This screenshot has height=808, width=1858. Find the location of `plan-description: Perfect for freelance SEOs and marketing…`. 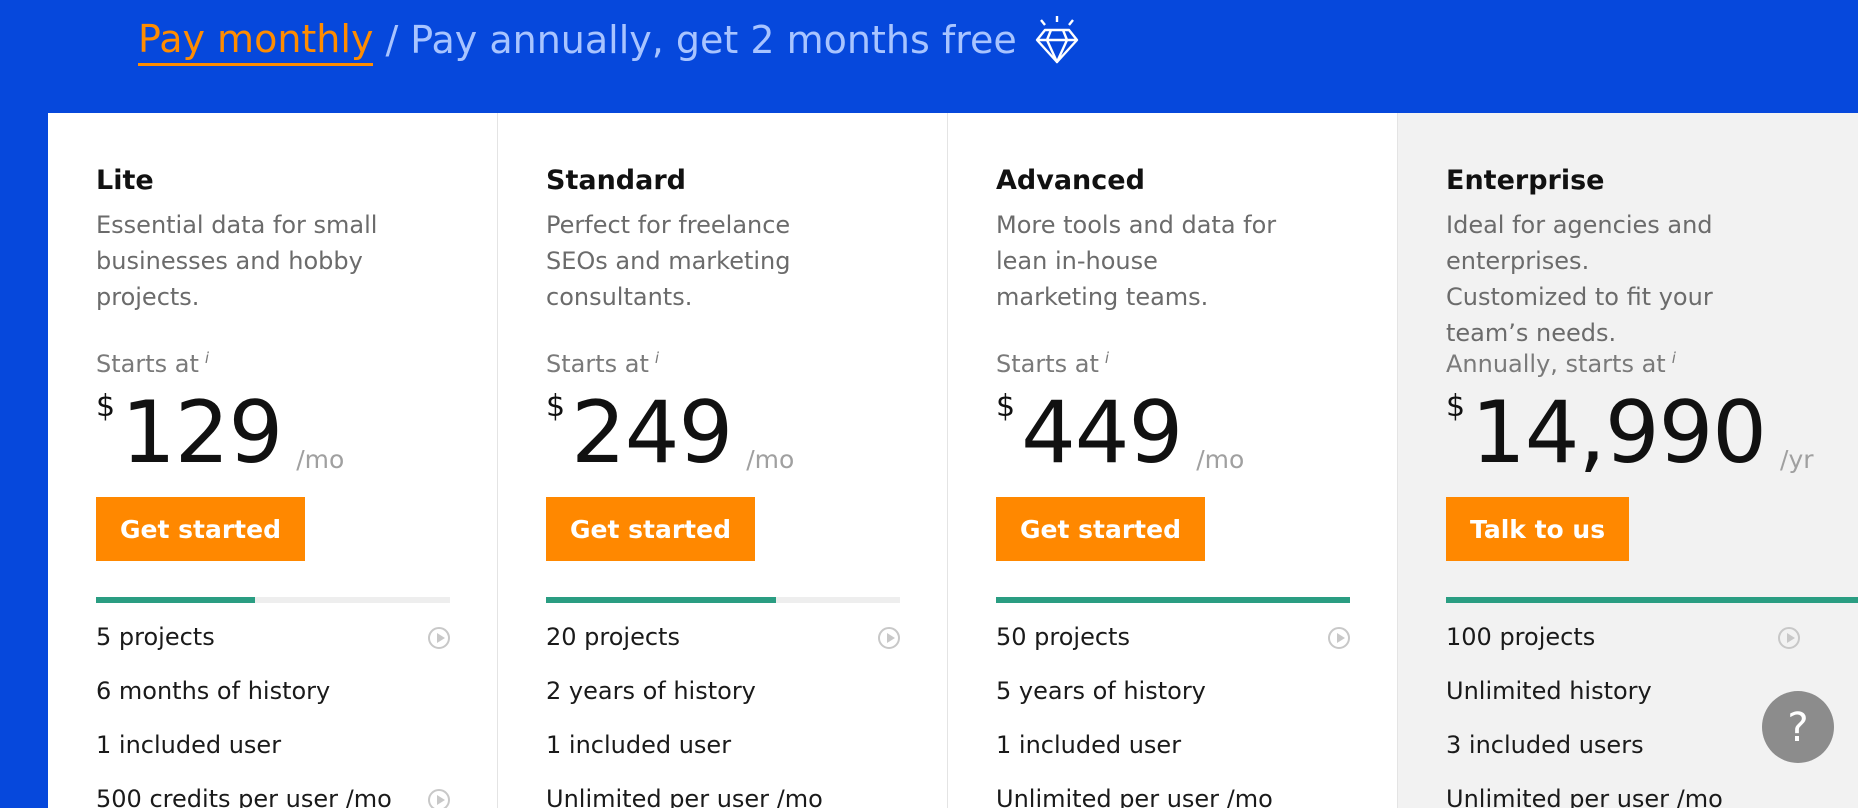

plan-description: Perfect for freelance SEOs and marketing… is located at coordinates (668, 261).